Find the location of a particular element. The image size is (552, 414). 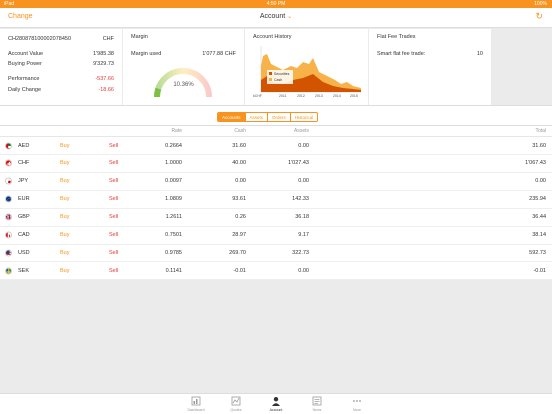

rate-cell: 0.9785 is located at coordinates (173, 252).